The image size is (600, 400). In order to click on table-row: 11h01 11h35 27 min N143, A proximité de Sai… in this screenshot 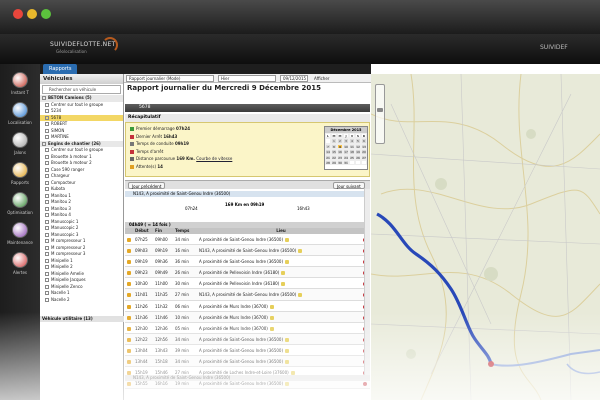, I will do `click(247, 295)`.